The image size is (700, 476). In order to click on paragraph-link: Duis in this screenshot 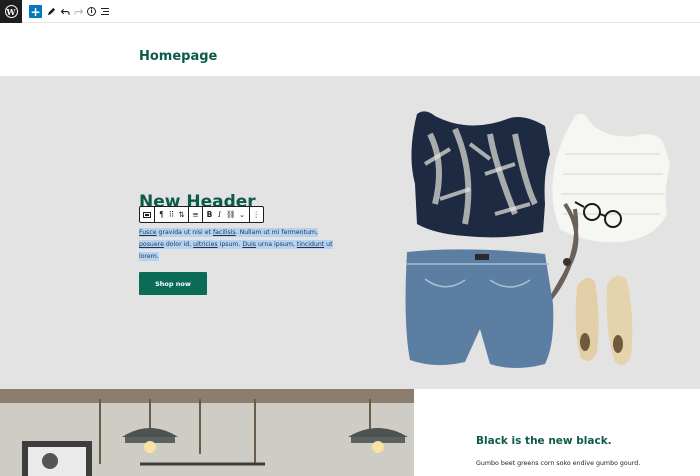, I will do `click(249, 244)`.